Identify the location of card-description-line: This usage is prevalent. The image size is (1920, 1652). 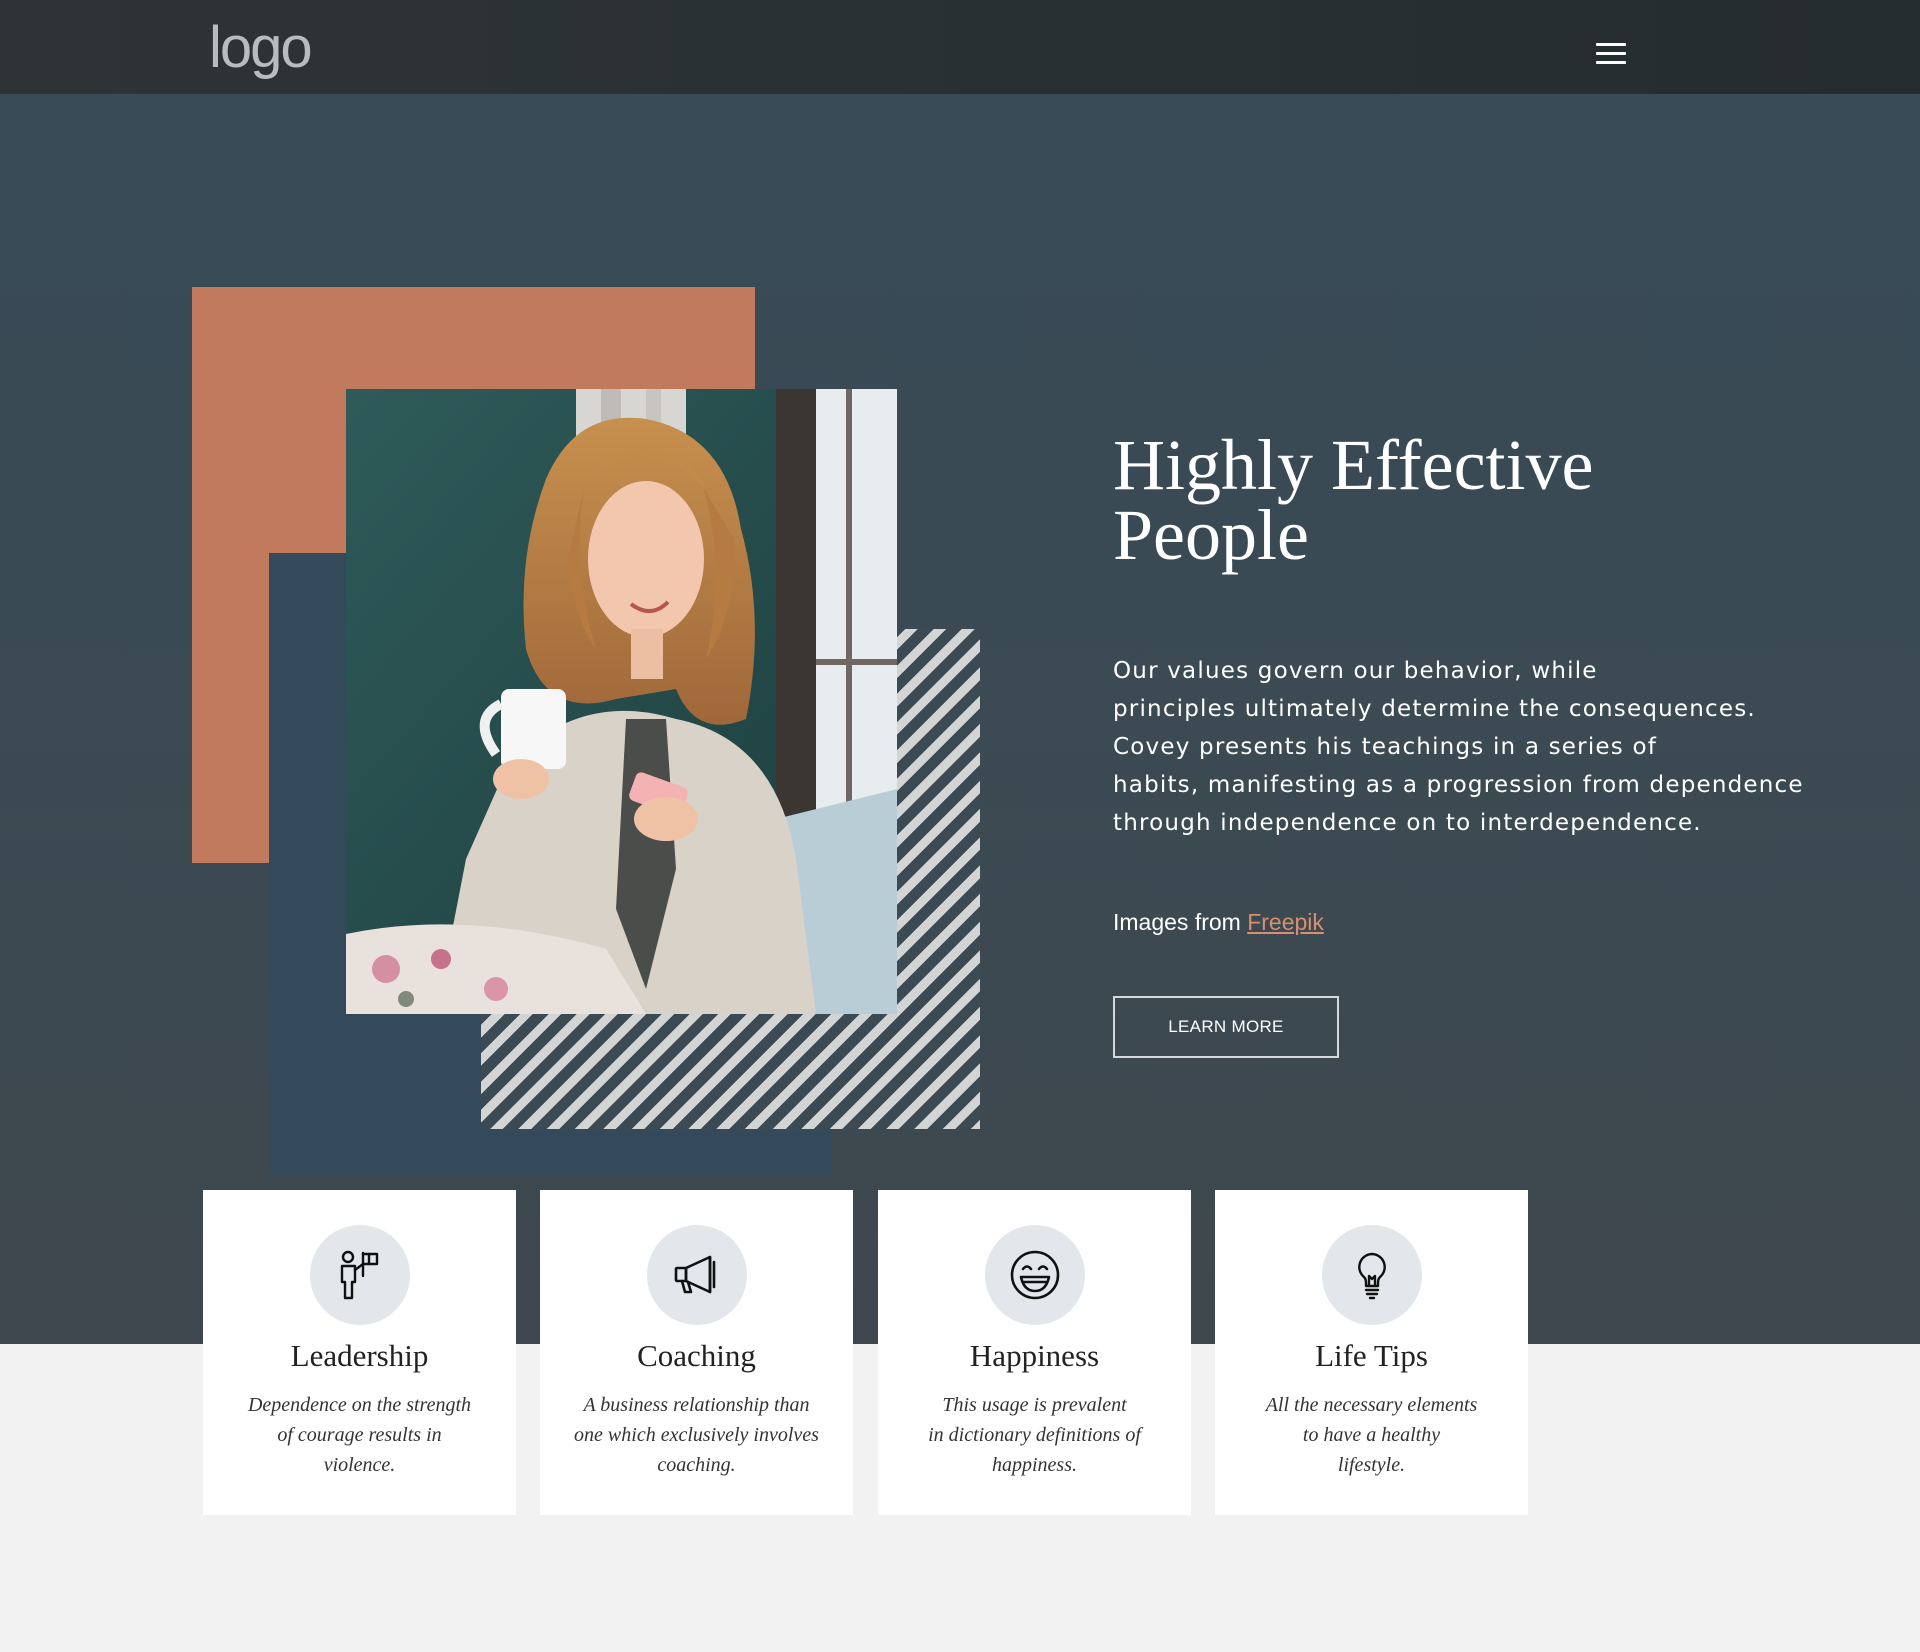
(1034, 1405).